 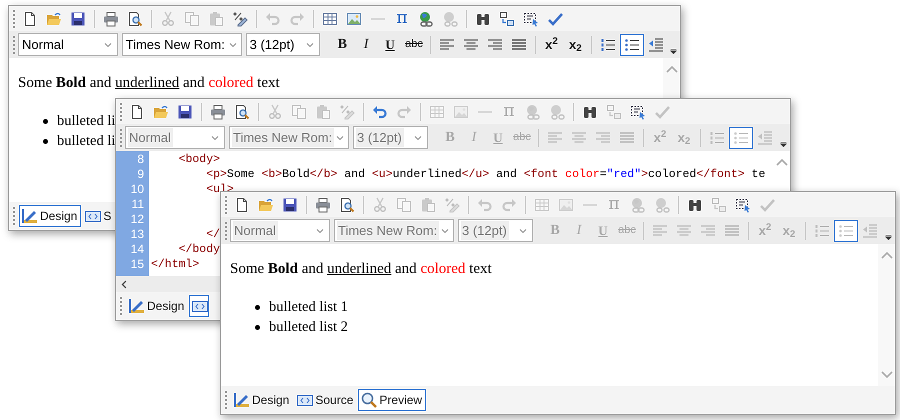 I want to click on dotted-selection-icon, so click(x=638, y=112).